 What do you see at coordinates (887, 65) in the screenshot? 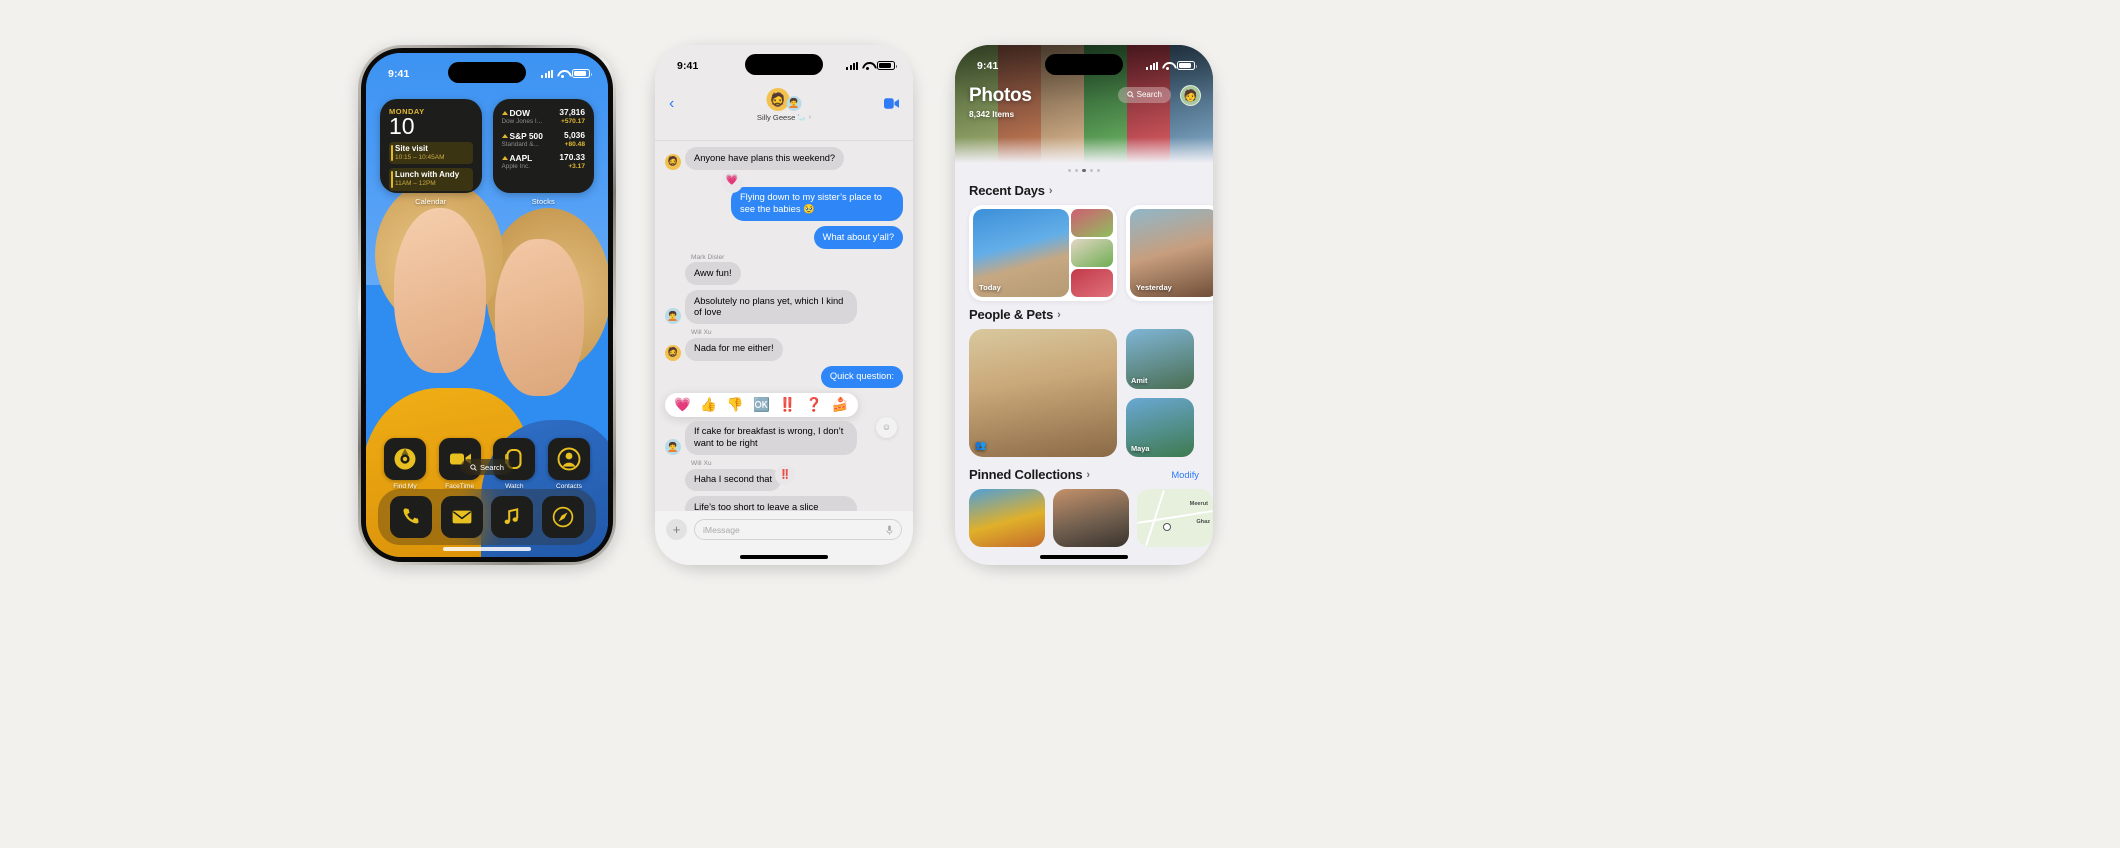
I see `battery-icon` at bounding box center [887, 65].